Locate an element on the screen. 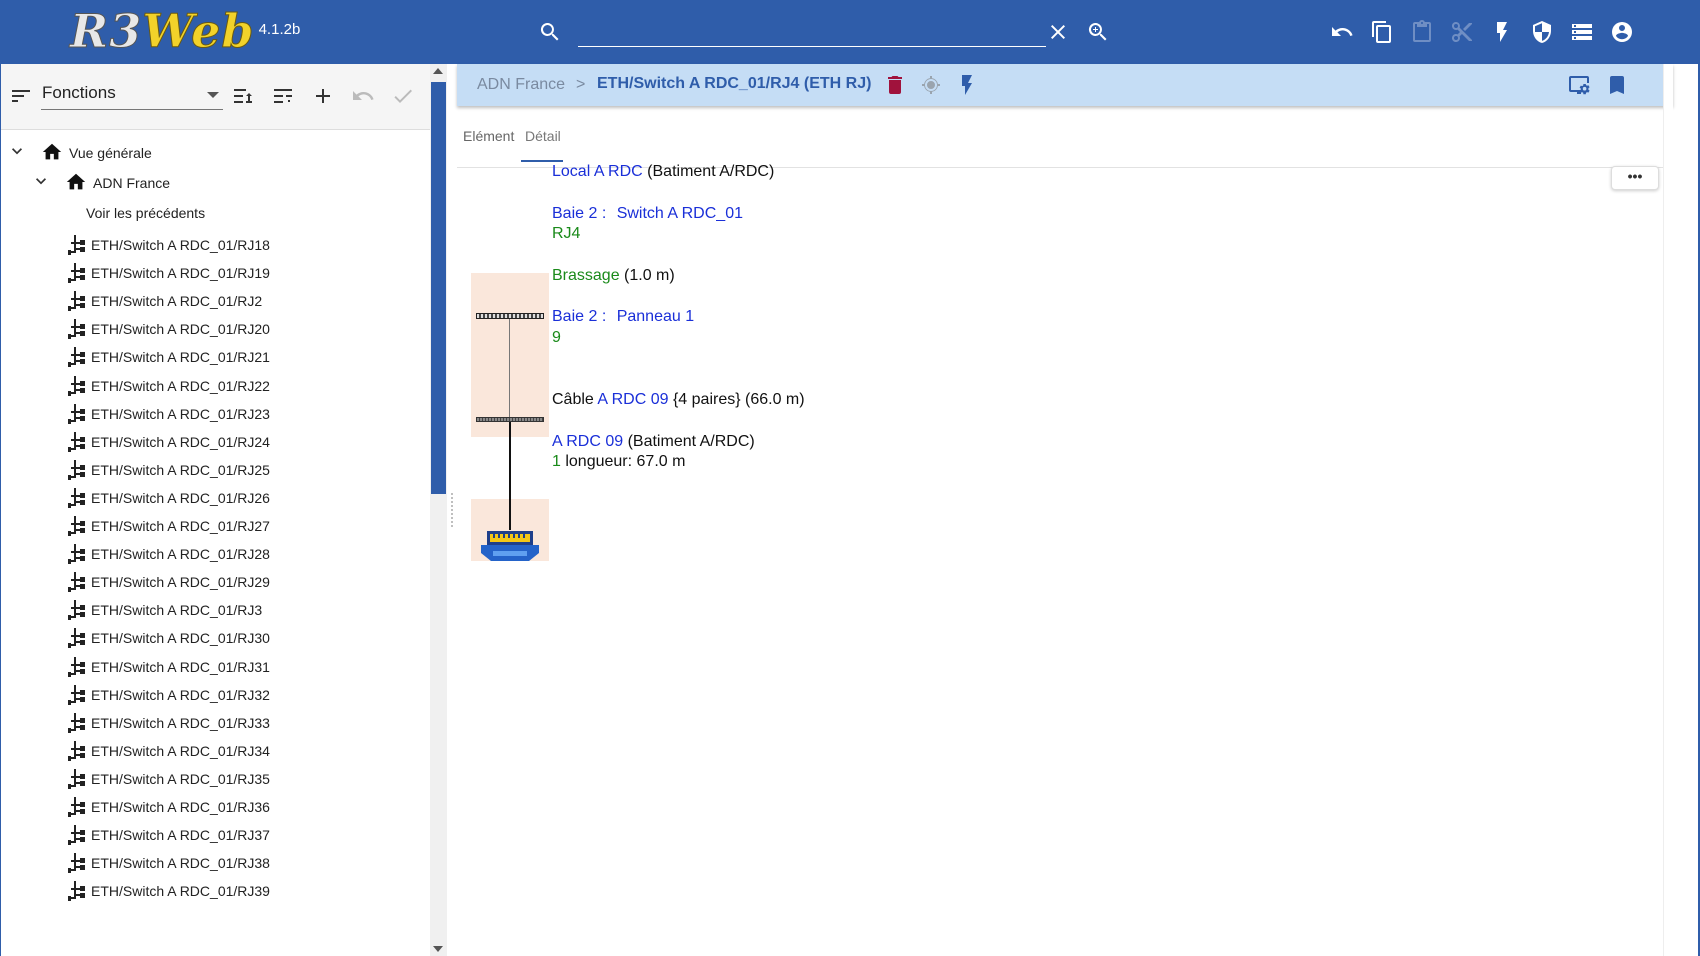 The image size is (1700, 956). wall-outlet-icon is located at coordinates (510, 546).